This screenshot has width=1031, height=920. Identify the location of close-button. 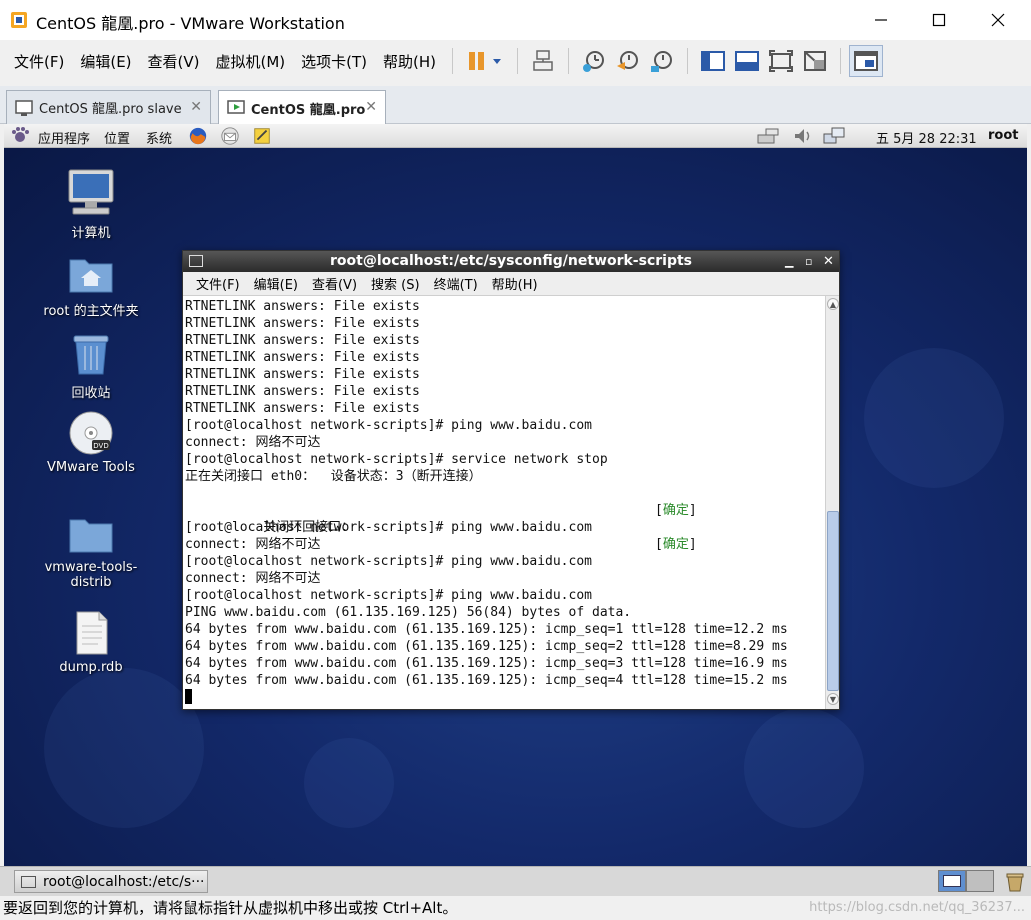
(998, 20).